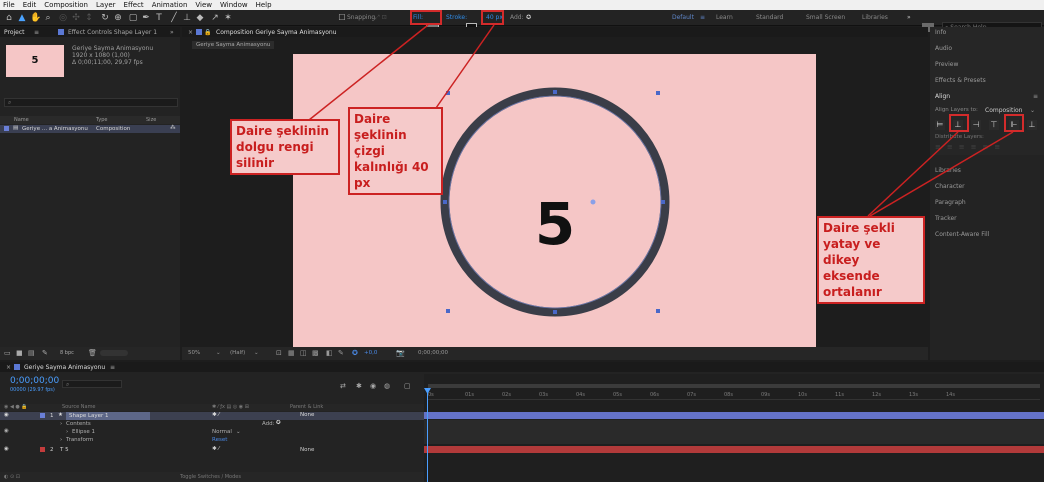 Image resolution: width=1044 pixels, height=482 pixels. What do you see at coordinates (400, 353) in the screenshot?
I see `snapshot-icon: 📷` at bounding box center [400, 353].